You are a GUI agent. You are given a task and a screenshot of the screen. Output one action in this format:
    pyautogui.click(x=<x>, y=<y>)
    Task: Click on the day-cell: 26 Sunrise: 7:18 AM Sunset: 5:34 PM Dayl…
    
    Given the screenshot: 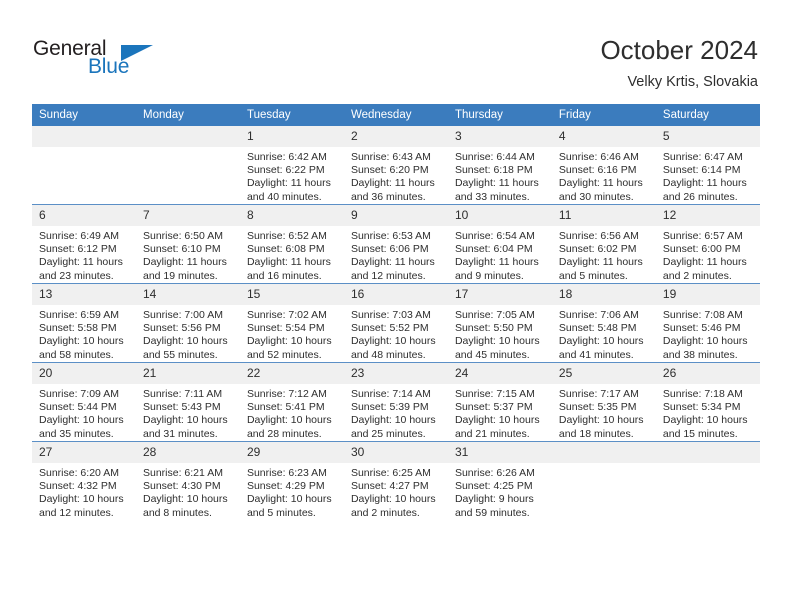 What is the action you would take?
    pyautogui.click(x=707, y=402)
    